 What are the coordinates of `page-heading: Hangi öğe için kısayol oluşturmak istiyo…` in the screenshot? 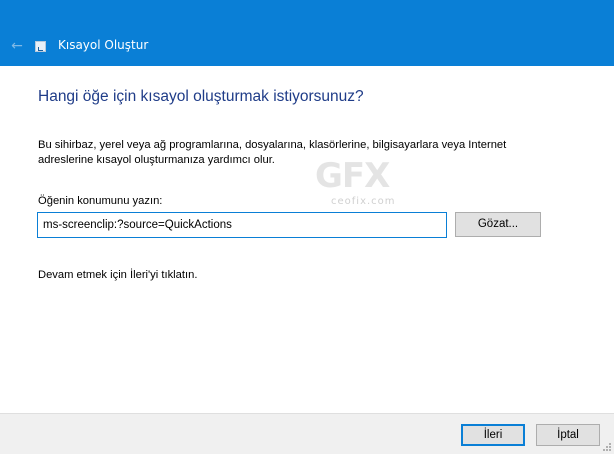 It's located at (201, 96).